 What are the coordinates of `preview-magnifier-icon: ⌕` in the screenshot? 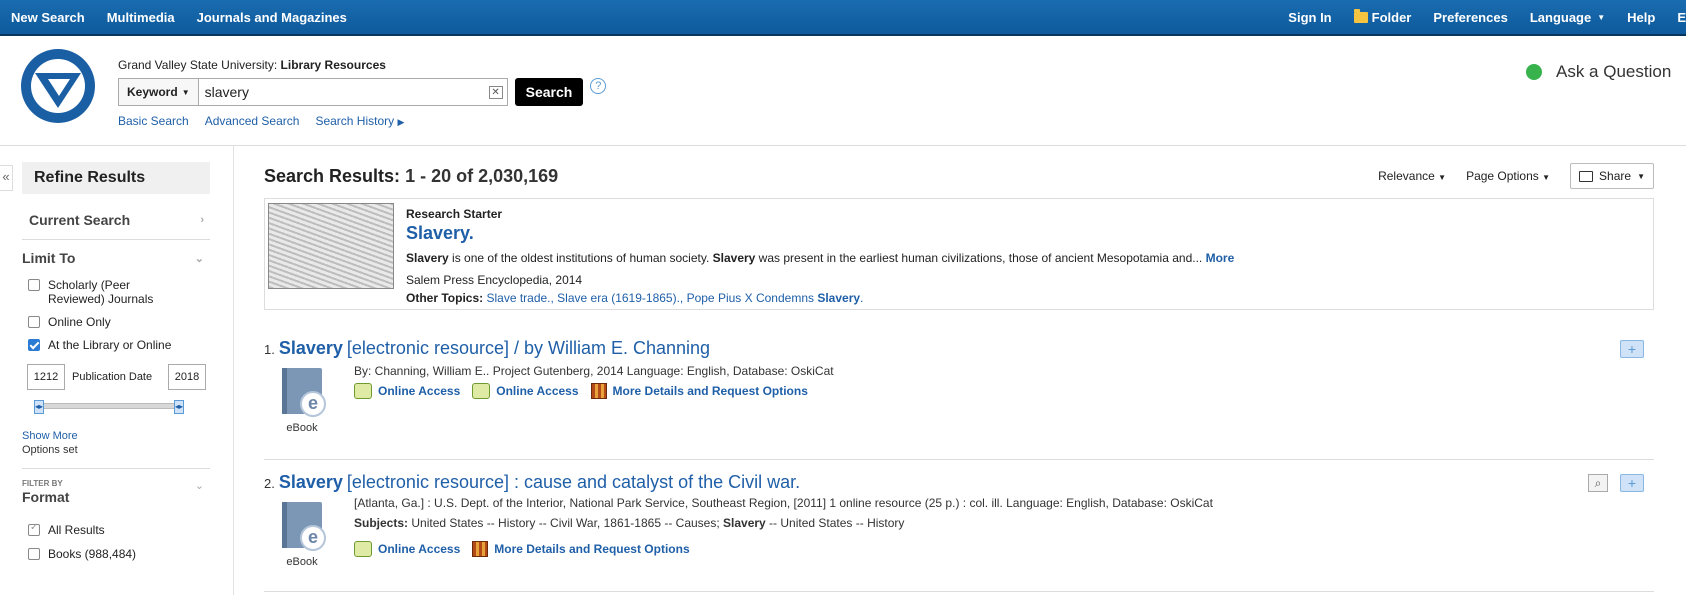 It's located at (1598, 483).